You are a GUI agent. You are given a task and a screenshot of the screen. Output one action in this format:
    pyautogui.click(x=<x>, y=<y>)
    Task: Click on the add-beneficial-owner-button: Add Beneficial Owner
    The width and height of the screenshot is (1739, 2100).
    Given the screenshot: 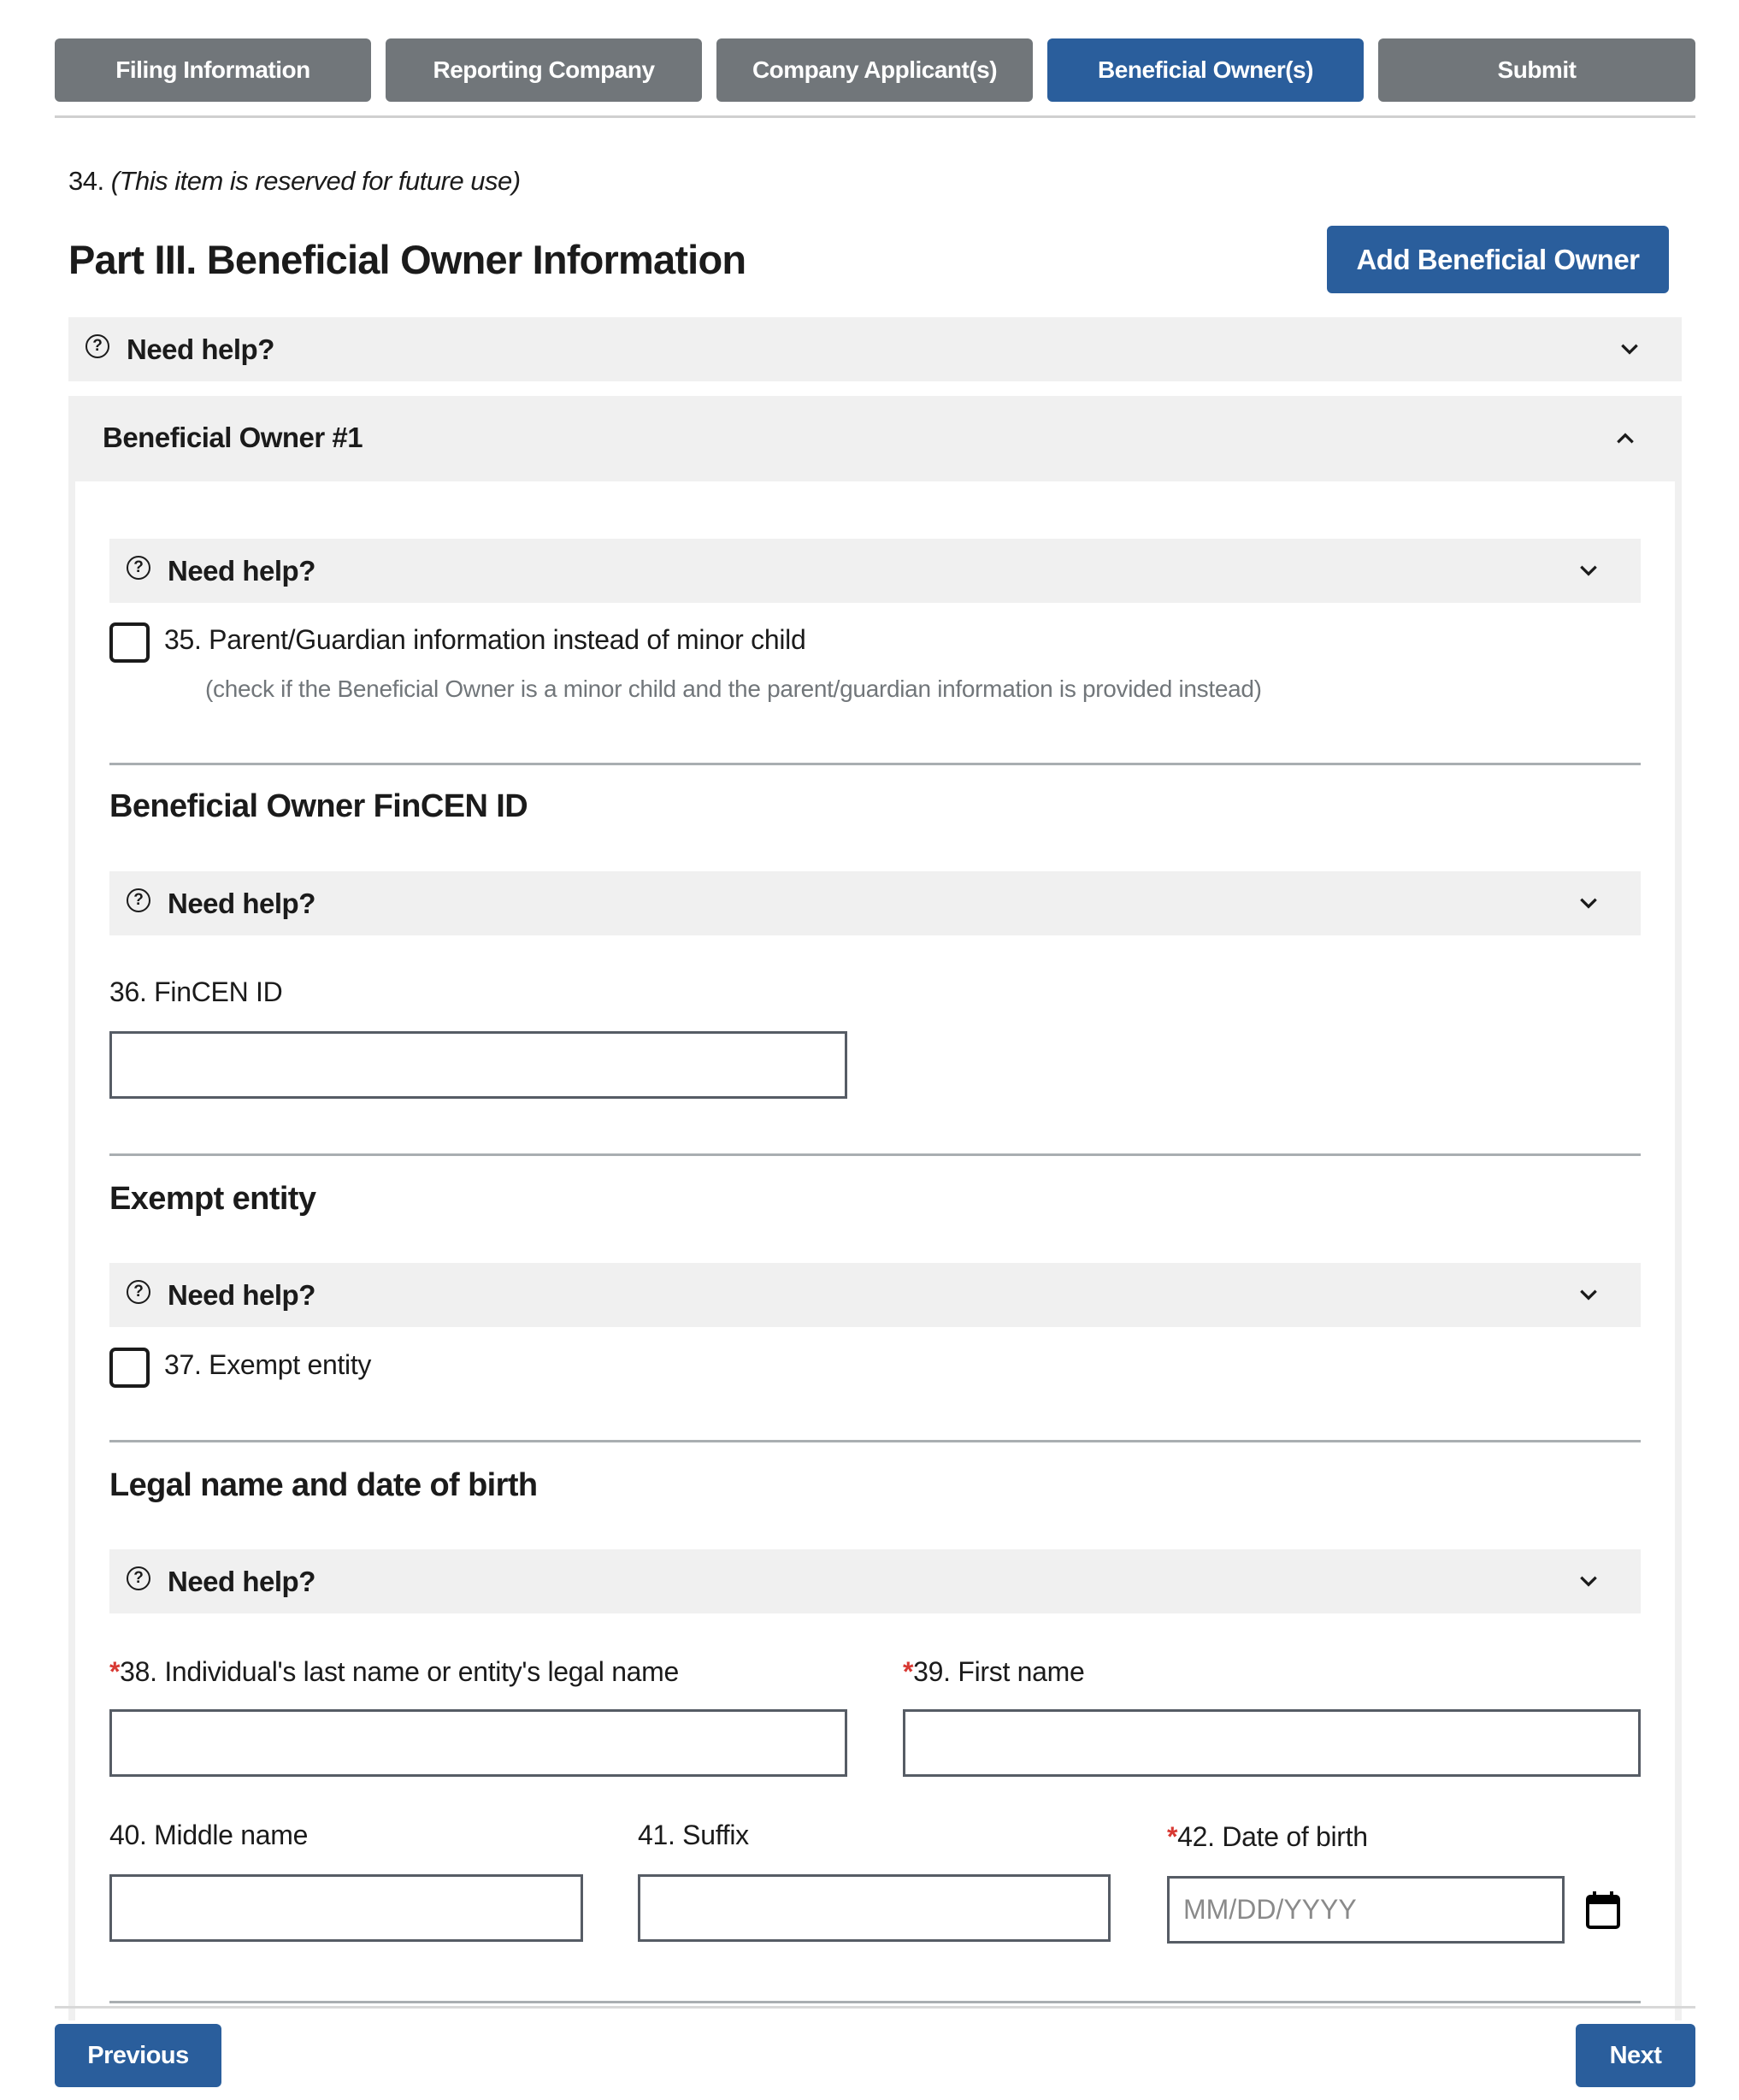 What is the action you would take?
    pyautogui.click(x=1498, y=260)
    